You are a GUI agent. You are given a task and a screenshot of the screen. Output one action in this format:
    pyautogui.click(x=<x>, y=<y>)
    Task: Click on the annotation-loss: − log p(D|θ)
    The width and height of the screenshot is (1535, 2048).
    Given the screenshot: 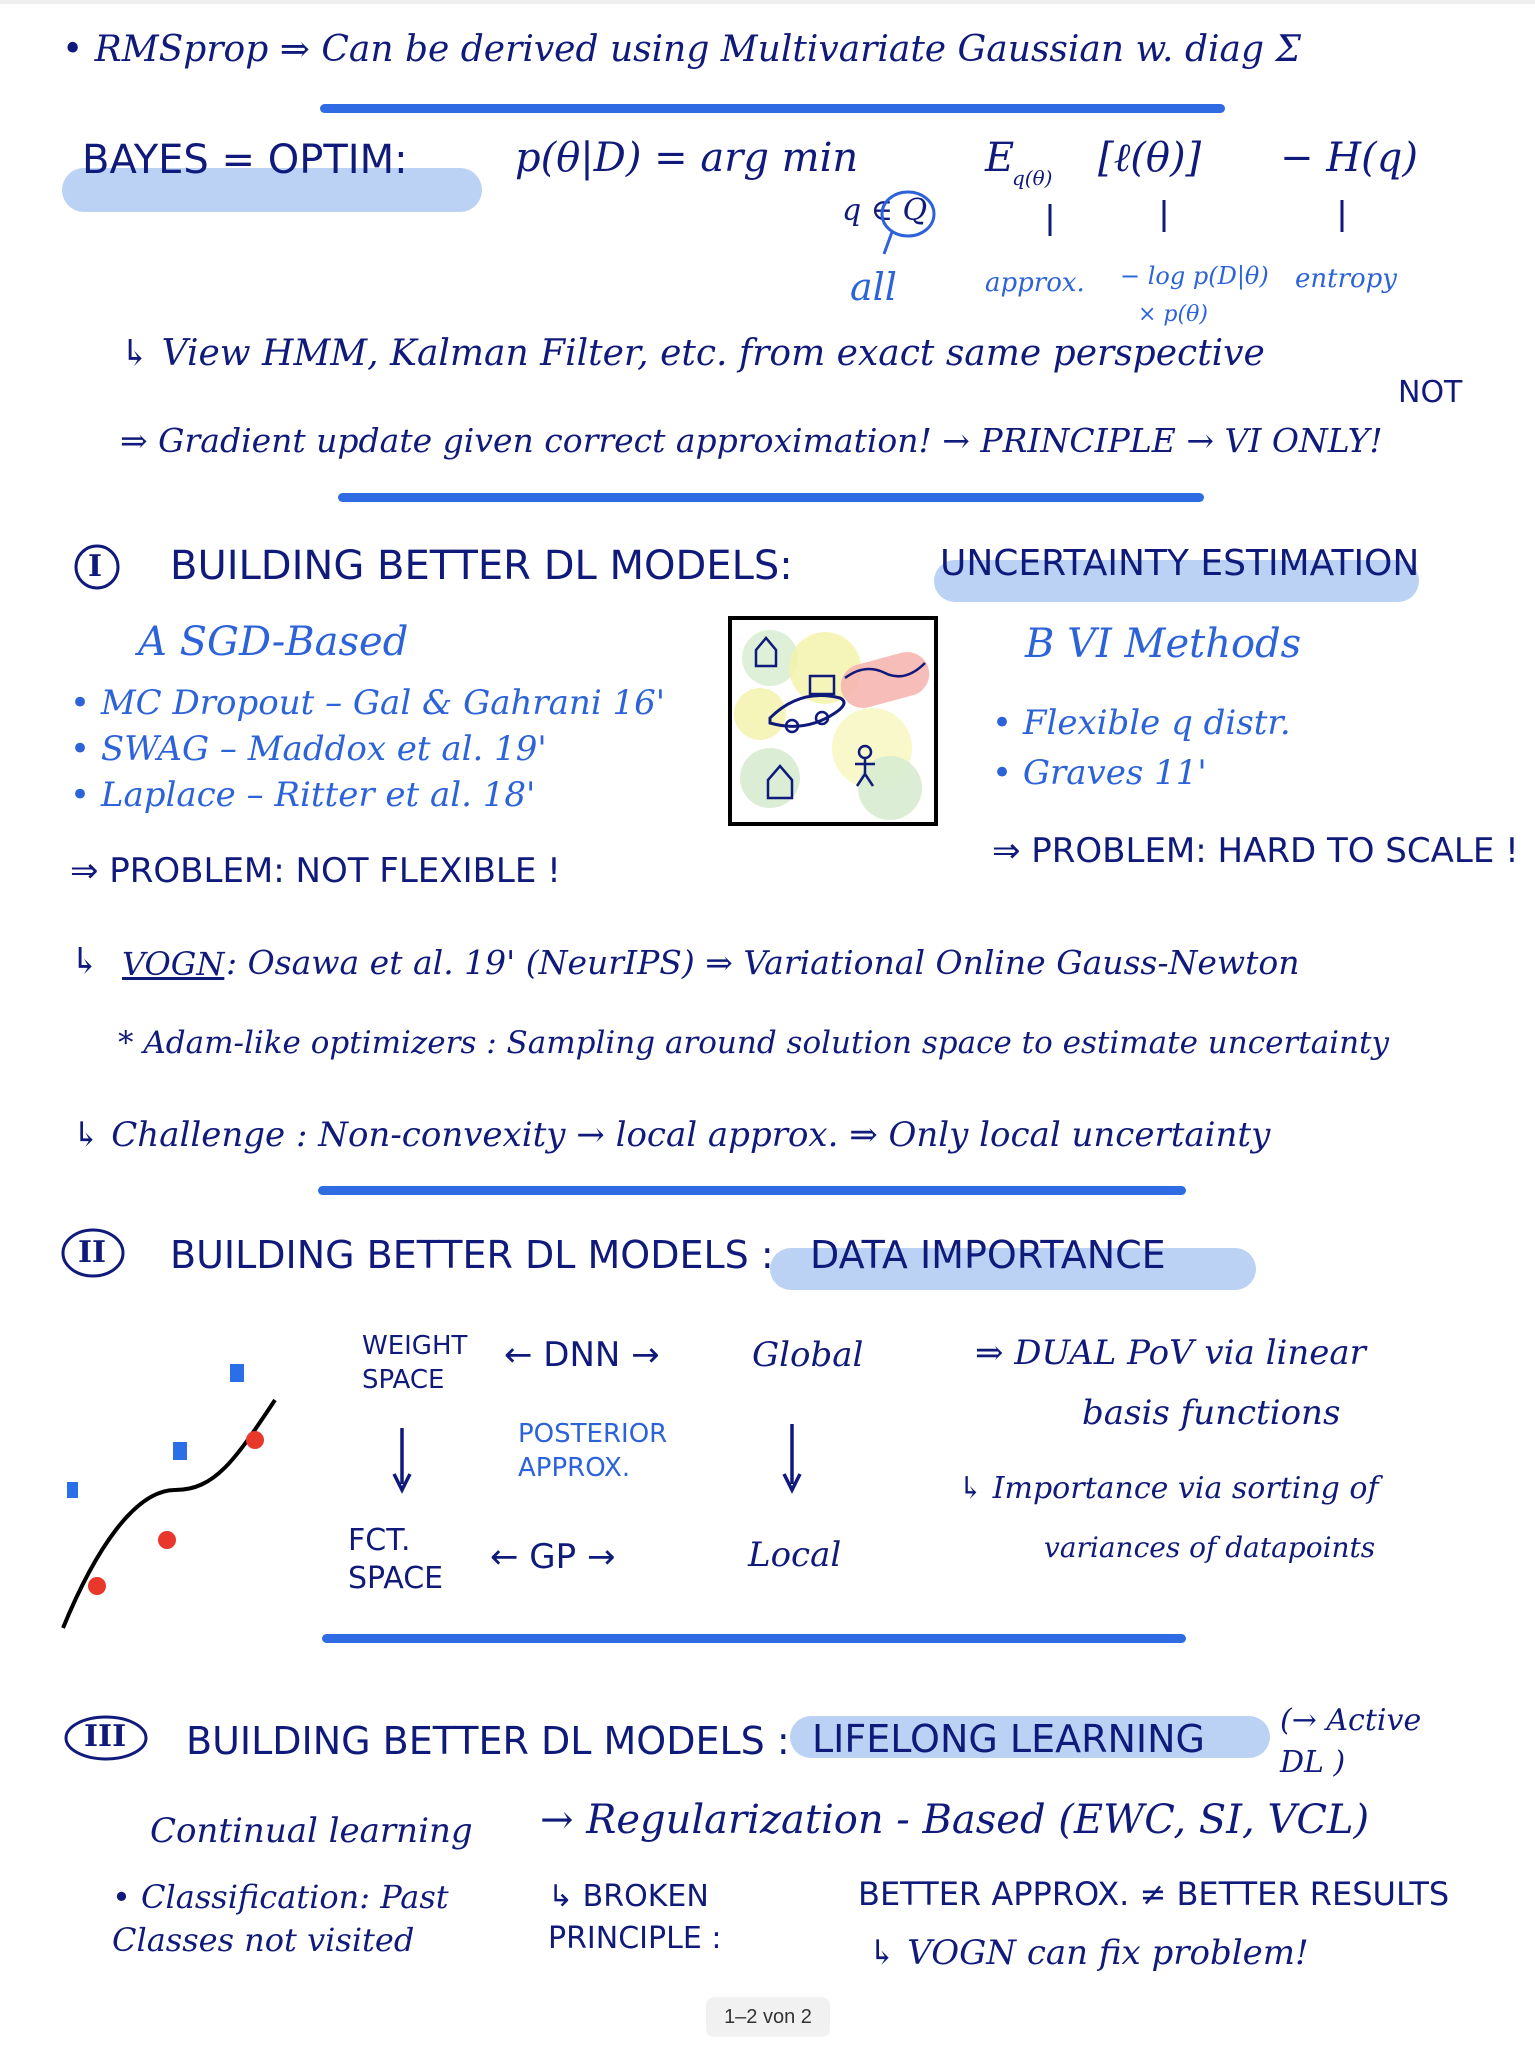 What is the action you would take?
    pyautogui.click(x=1194, y=276)
    